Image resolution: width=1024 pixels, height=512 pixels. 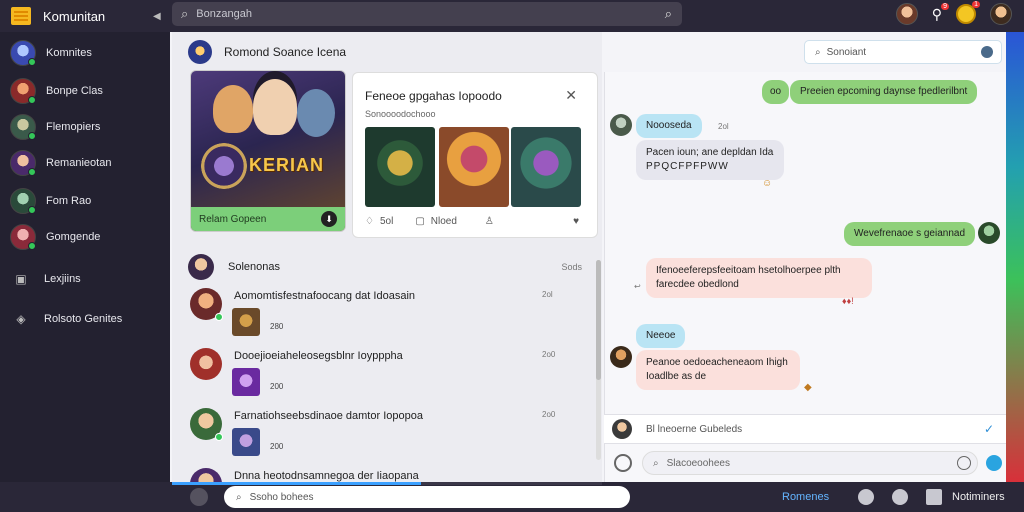 I want to click on close-icon: ✕, so click(x=571, y=95).